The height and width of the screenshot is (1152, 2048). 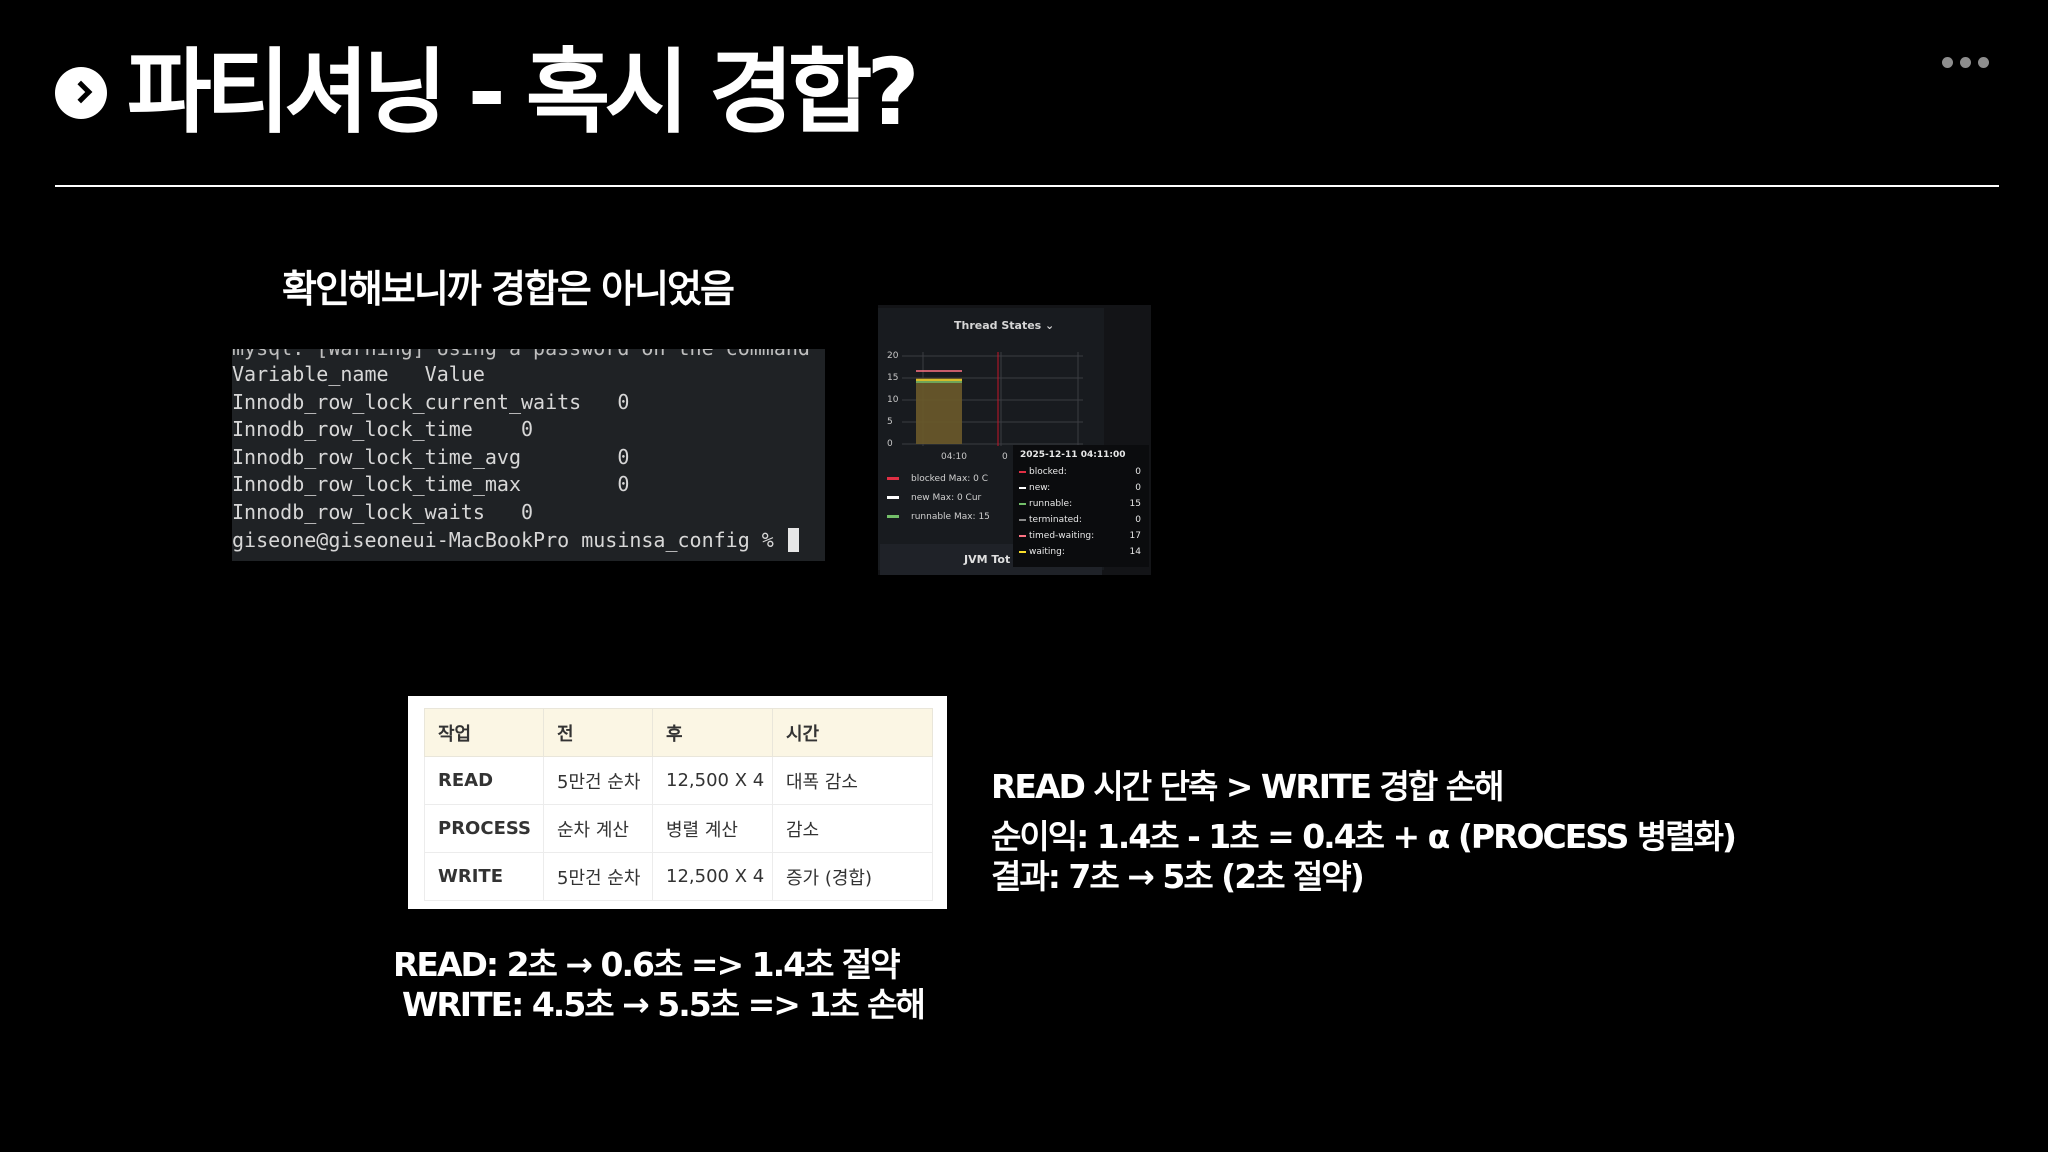 What do you see at coordinates (1178, 876) in the screenshot?
I see `summary-line-3: 결과: 7초 → 5초 (2초 절약)` at bounding box center [1178, 876].